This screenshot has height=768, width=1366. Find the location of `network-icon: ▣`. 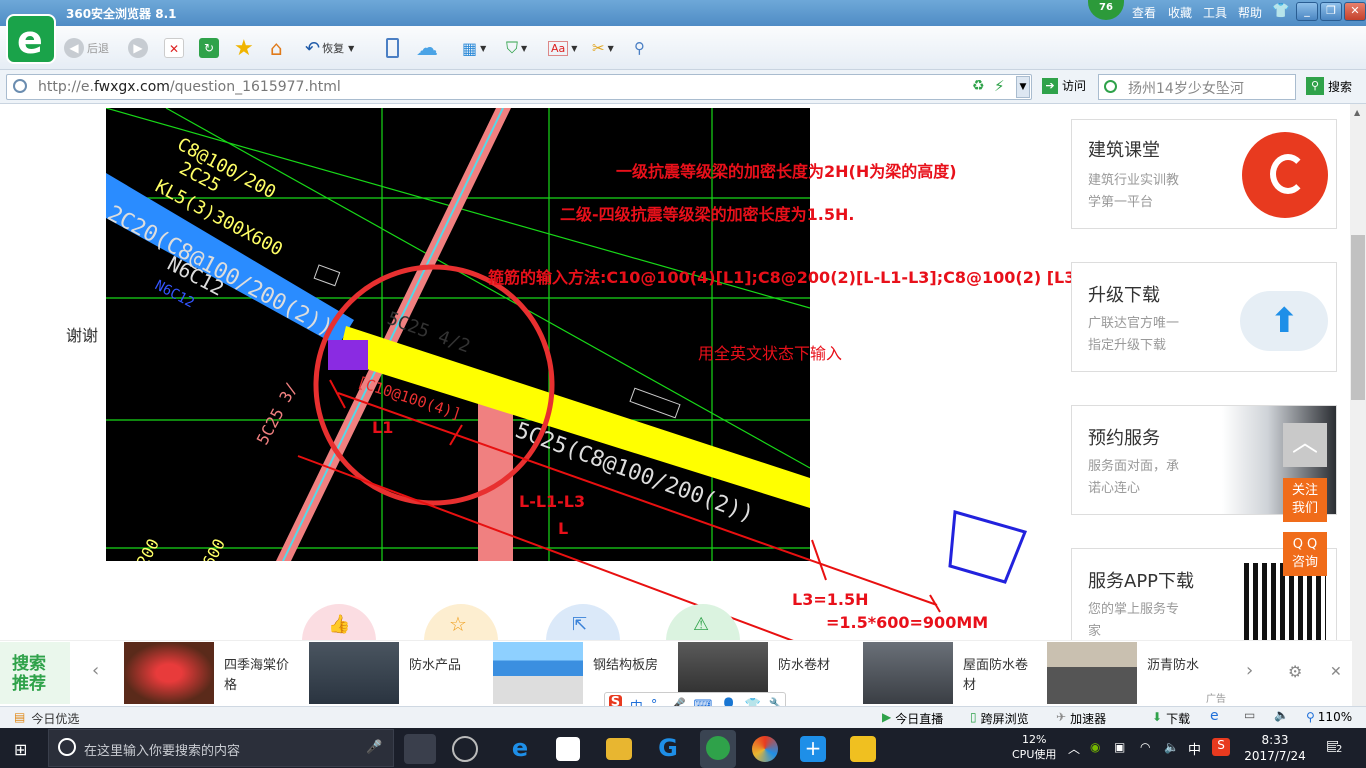

network-icon: ▣ is located at coordinates (1119, 747).